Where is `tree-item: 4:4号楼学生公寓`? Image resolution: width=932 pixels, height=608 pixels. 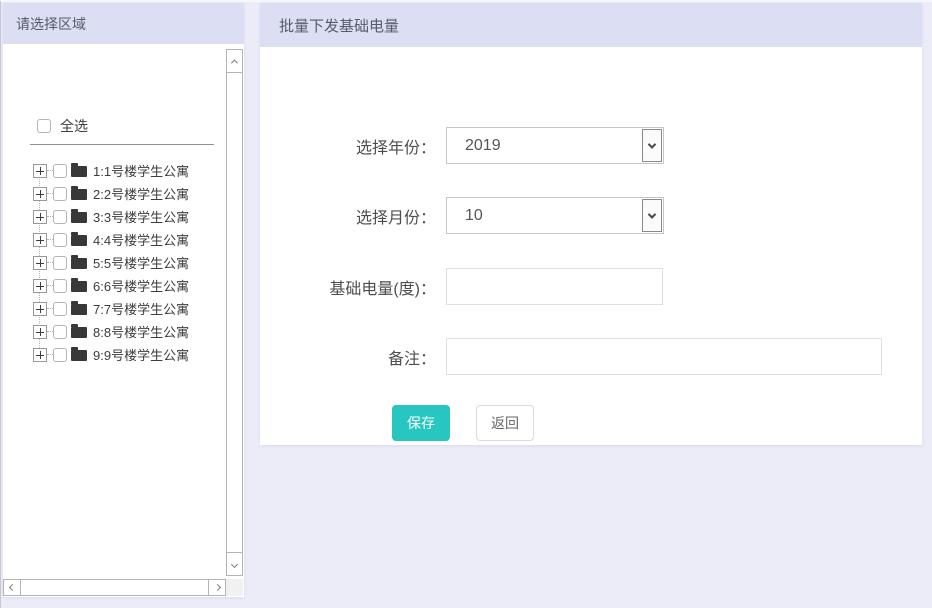
tree-item: 4:4号楼学生公寓 is located at coordinates (123, 239).